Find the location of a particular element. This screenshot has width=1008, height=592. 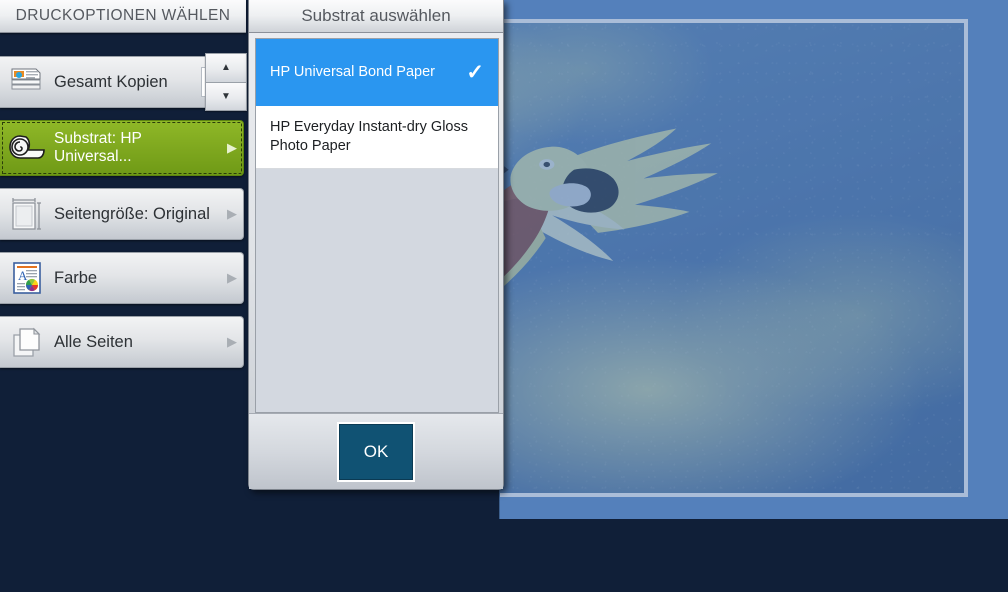

sidebar-menu: Gesamt Kopien 1 ▲ ▼ Substrat: HP U is located at coordinates (123, 216).